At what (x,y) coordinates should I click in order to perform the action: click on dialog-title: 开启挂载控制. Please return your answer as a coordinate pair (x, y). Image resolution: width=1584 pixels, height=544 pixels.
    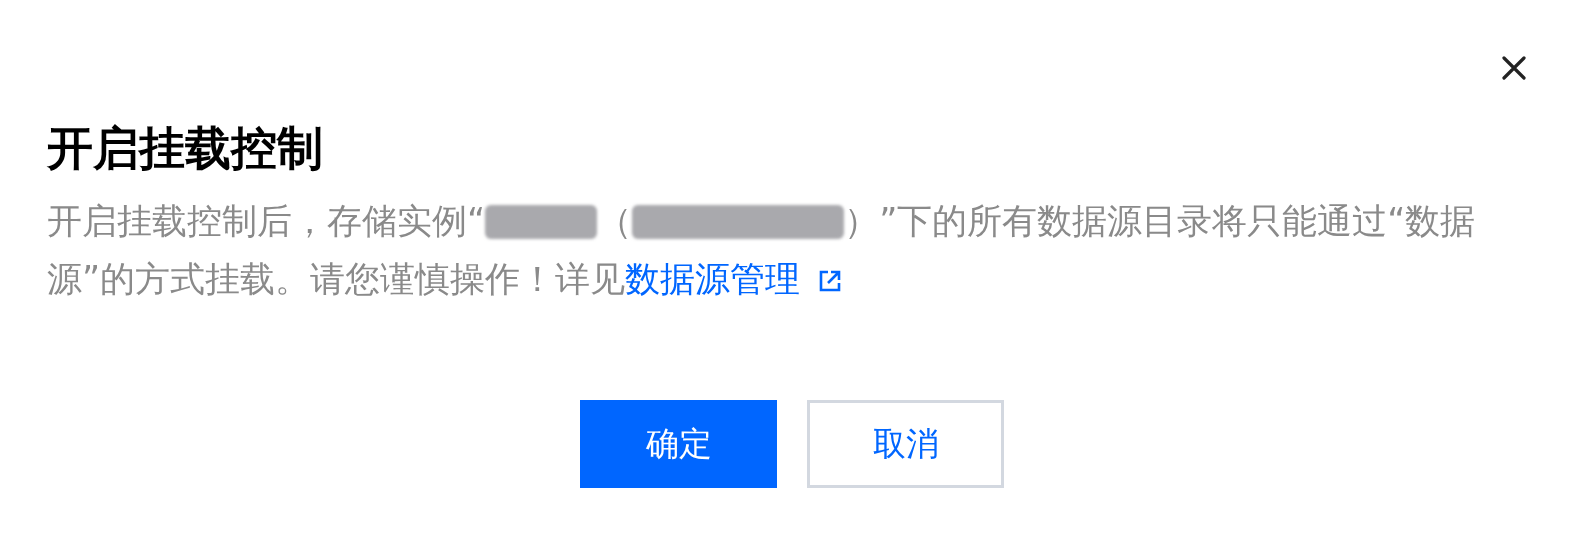
    Looking at the image, I should click on (185, 148).